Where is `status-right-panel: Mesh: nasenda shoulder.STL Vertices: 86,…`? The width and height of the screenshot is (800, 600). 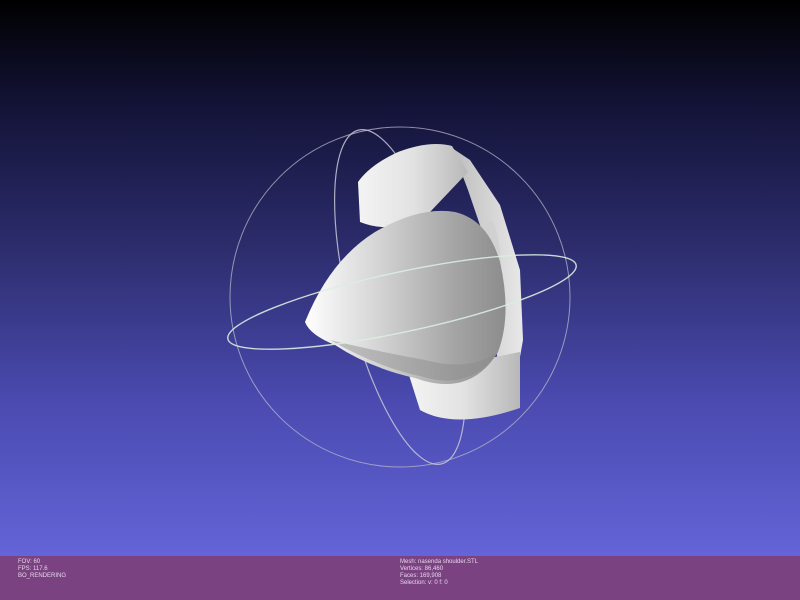
status-right-panel: Mesh: nasenda shoulder.STL Vertices: 86,… is located at coordinates (439, 573).